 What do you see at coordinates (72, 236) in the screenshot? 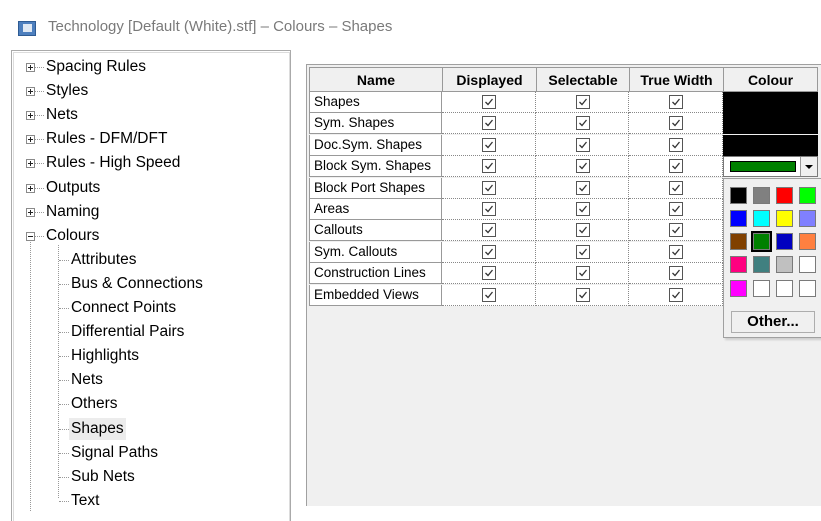
I see `tree-item: Colours` at bounding box center [72, 236].